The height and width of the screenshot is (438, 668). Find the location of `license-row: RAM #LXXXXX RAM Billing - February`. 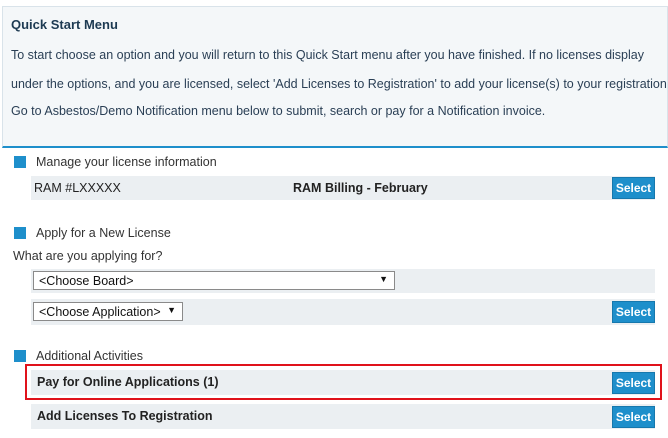

license-row: RAM #LXXXXX RAM Billing - February is located at coordinates (343, 188).